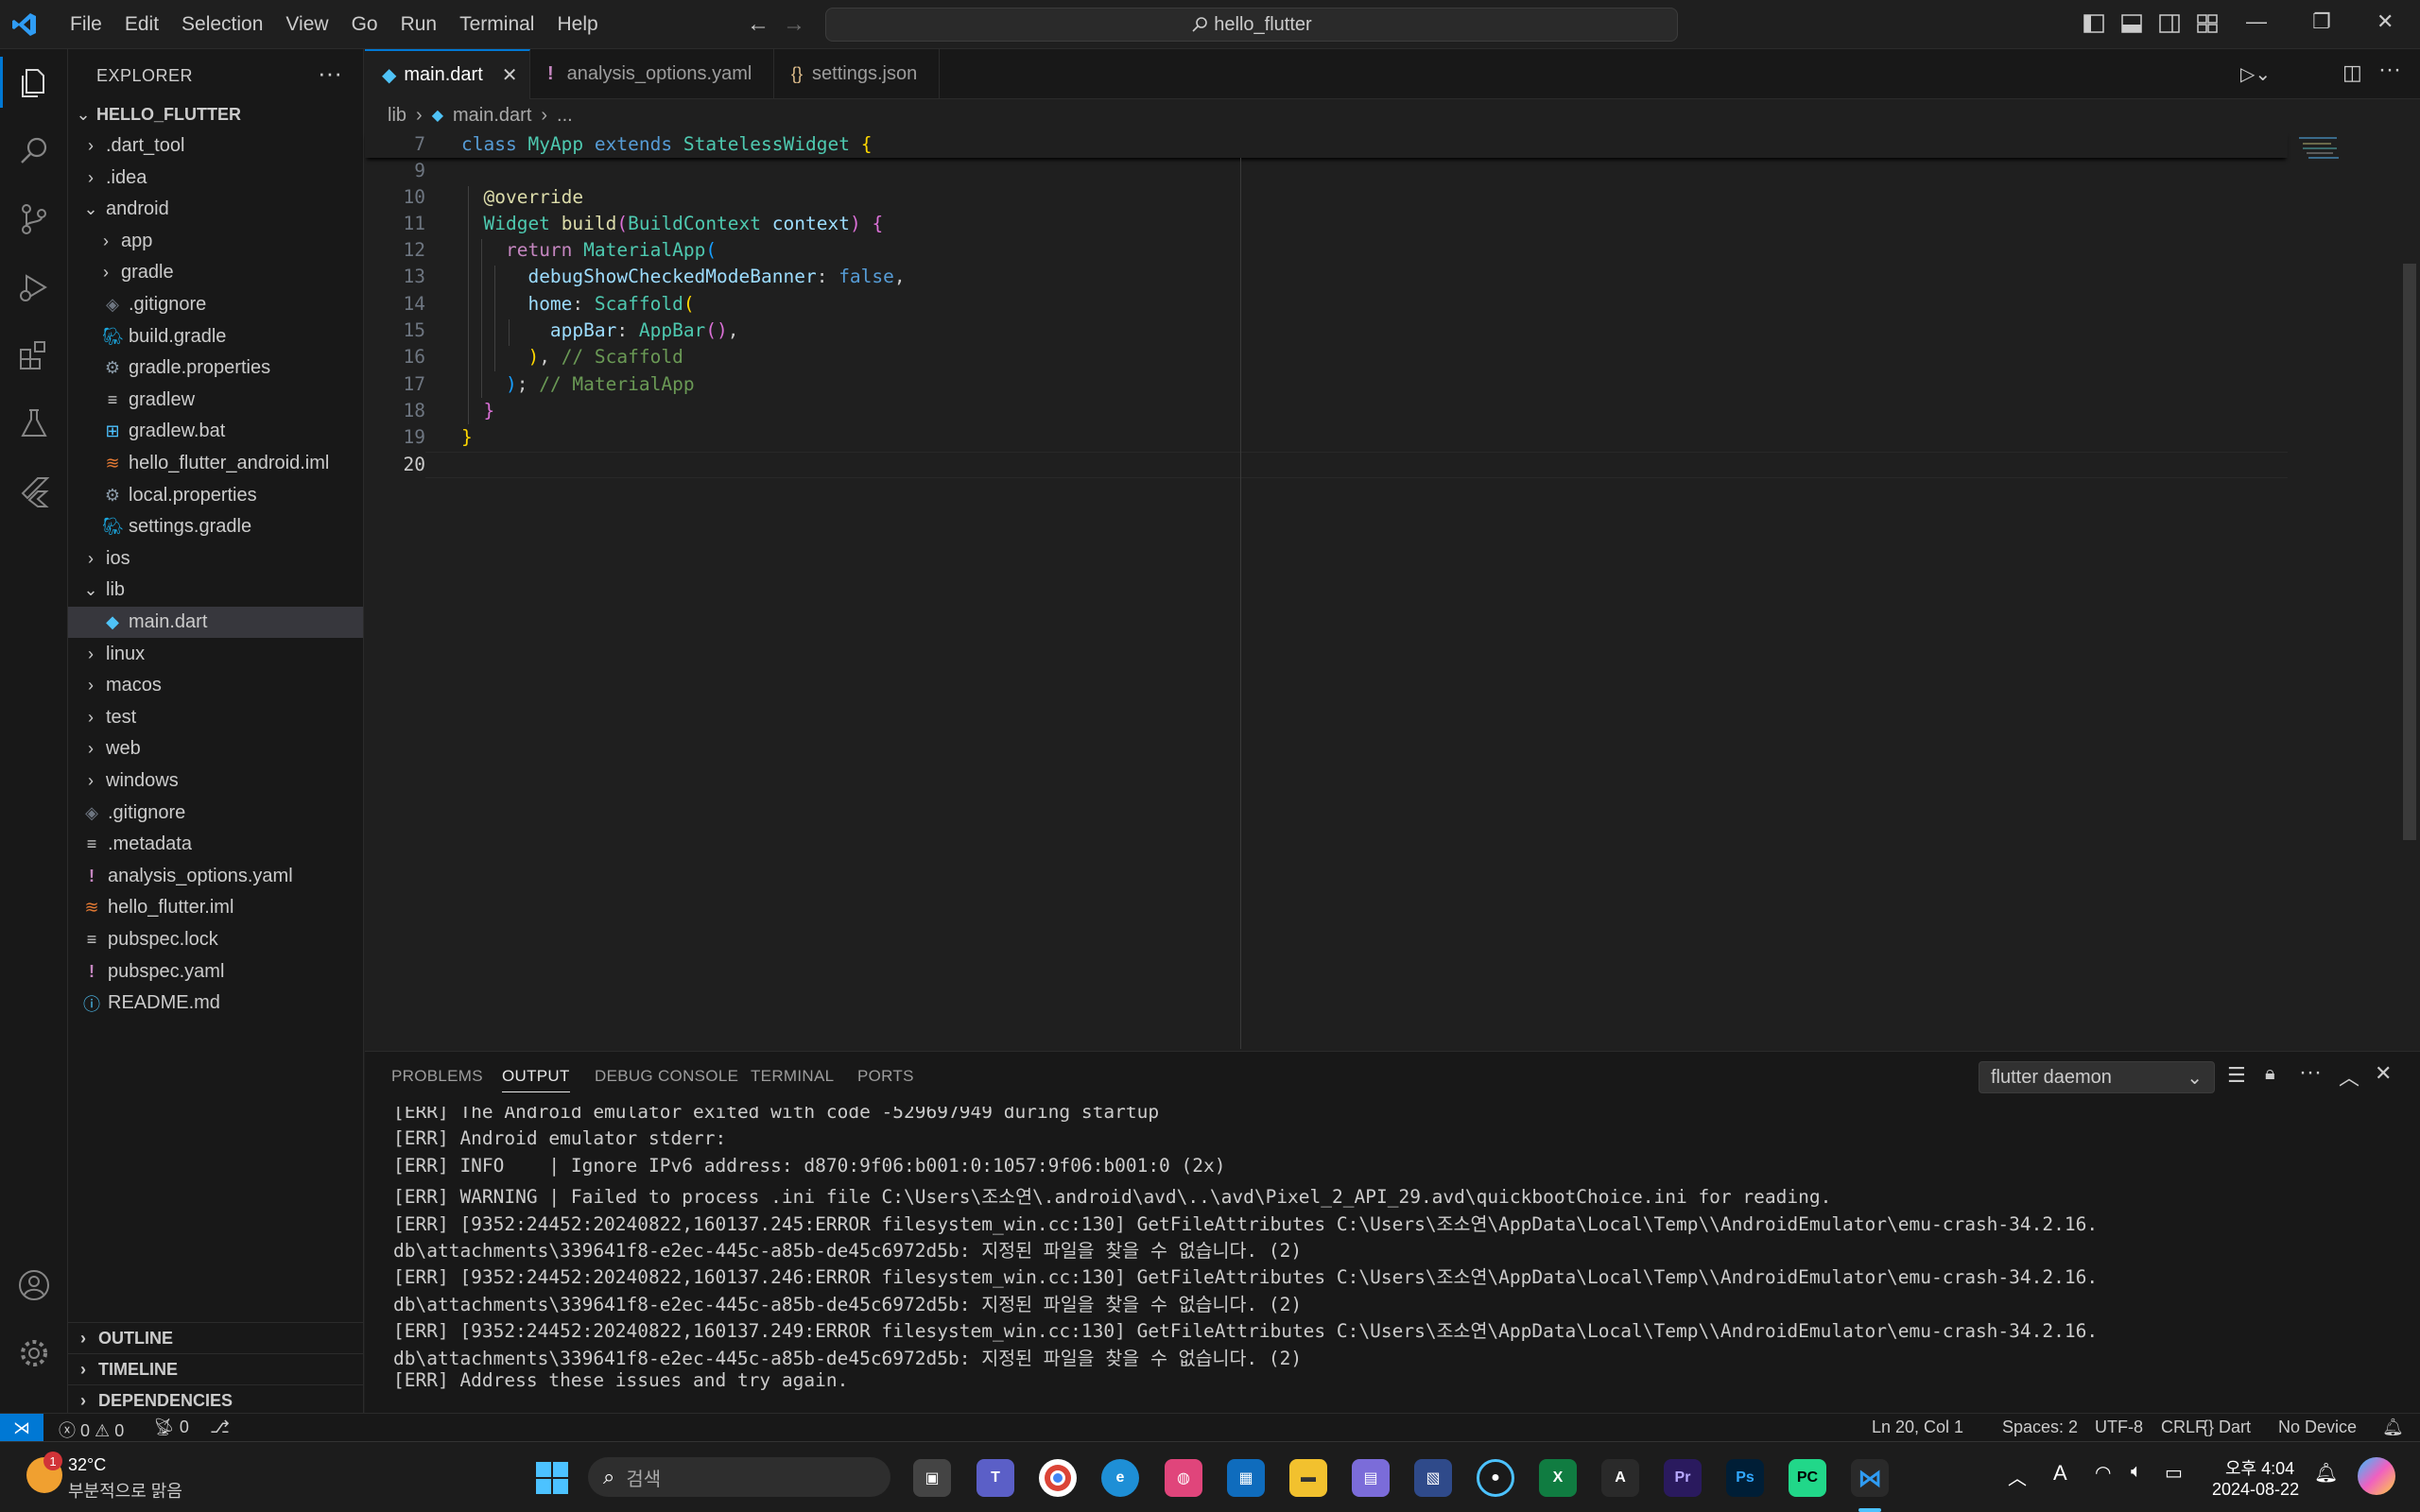 Image resolution: width=2420 pixels, height=1512 pixels. What do you see at coordinates (1251, 25) in the screenshot?
I see `command-center-search: hello_flutter` at bounding box center [1251, 25].